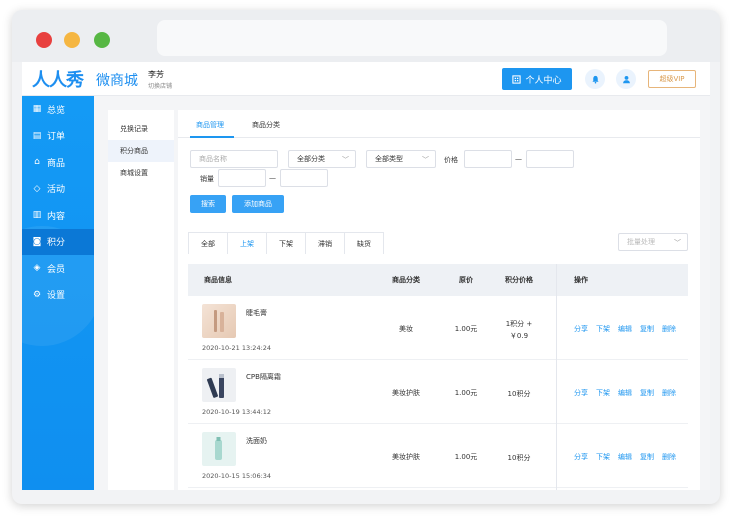  Describe the element at coordinates (237, 348) in the screenshot. I see `product-date: 2020-10-21 13:24:24` at that location.